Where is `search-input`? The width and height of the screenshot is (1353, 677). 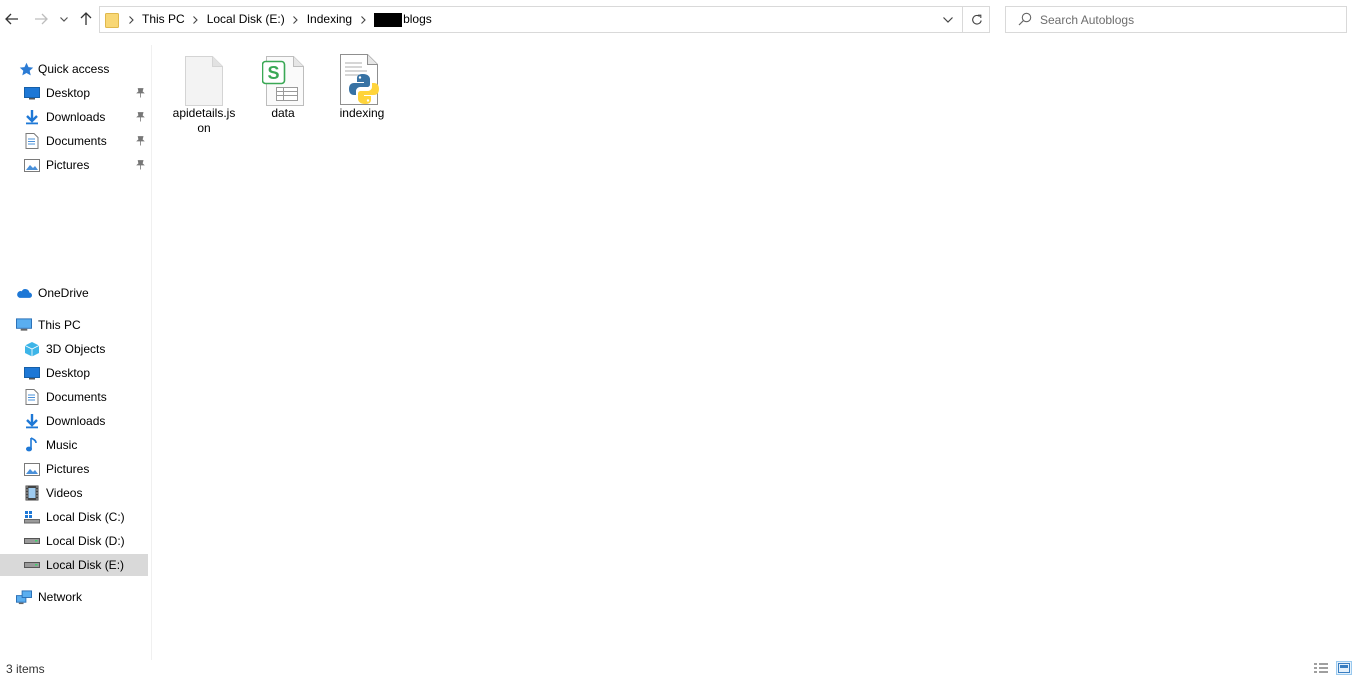
search-input is located at coordinates (1185, 19).